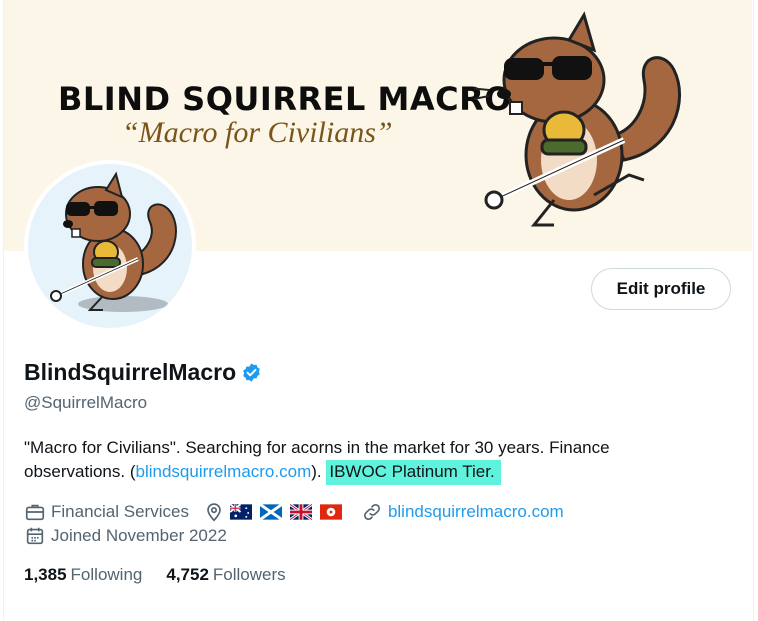  I want to click on bio-highlighted-text: IBWOC Platinum Tier., so click(413, 472).